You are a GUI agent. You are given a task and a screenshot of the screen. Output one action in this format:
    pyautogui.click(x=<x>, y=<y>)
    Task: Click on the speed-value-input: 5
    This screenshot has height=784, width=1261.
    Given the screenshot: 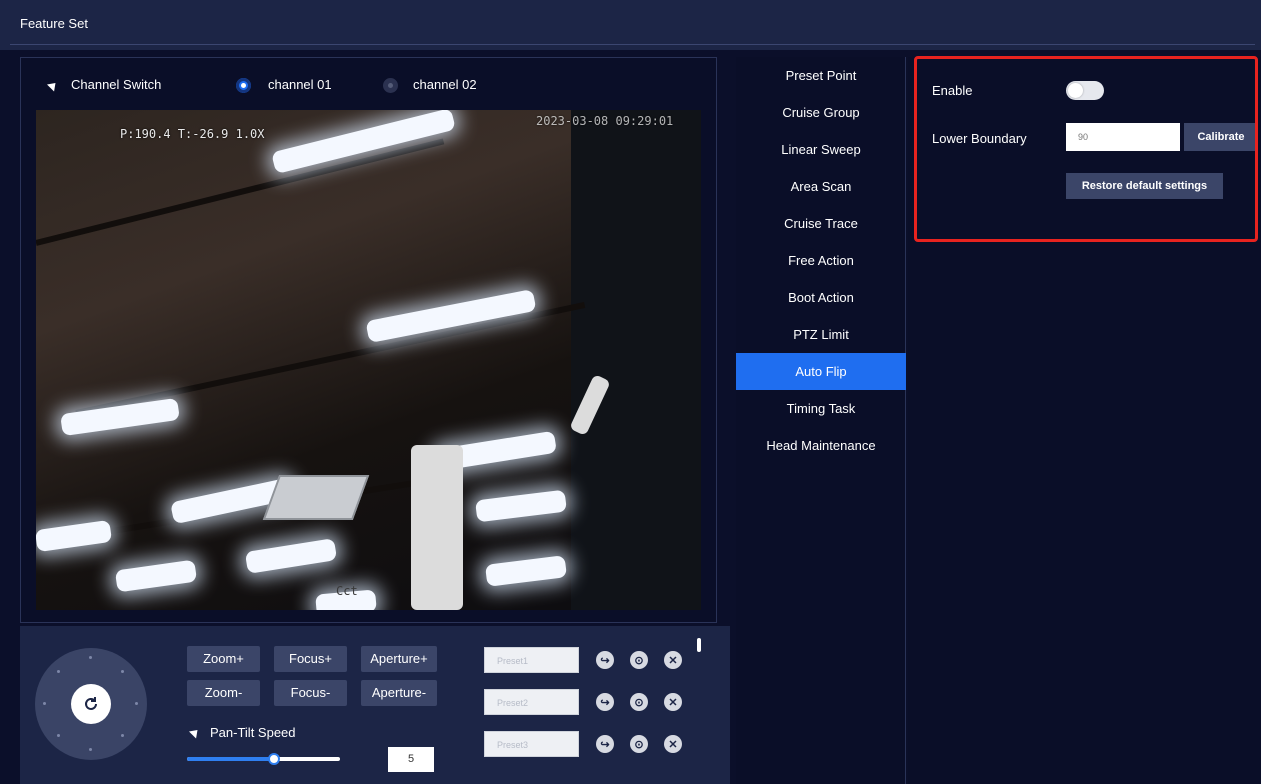 What is the action you would take?
    pyautogui.click(x=411, y=759)
    